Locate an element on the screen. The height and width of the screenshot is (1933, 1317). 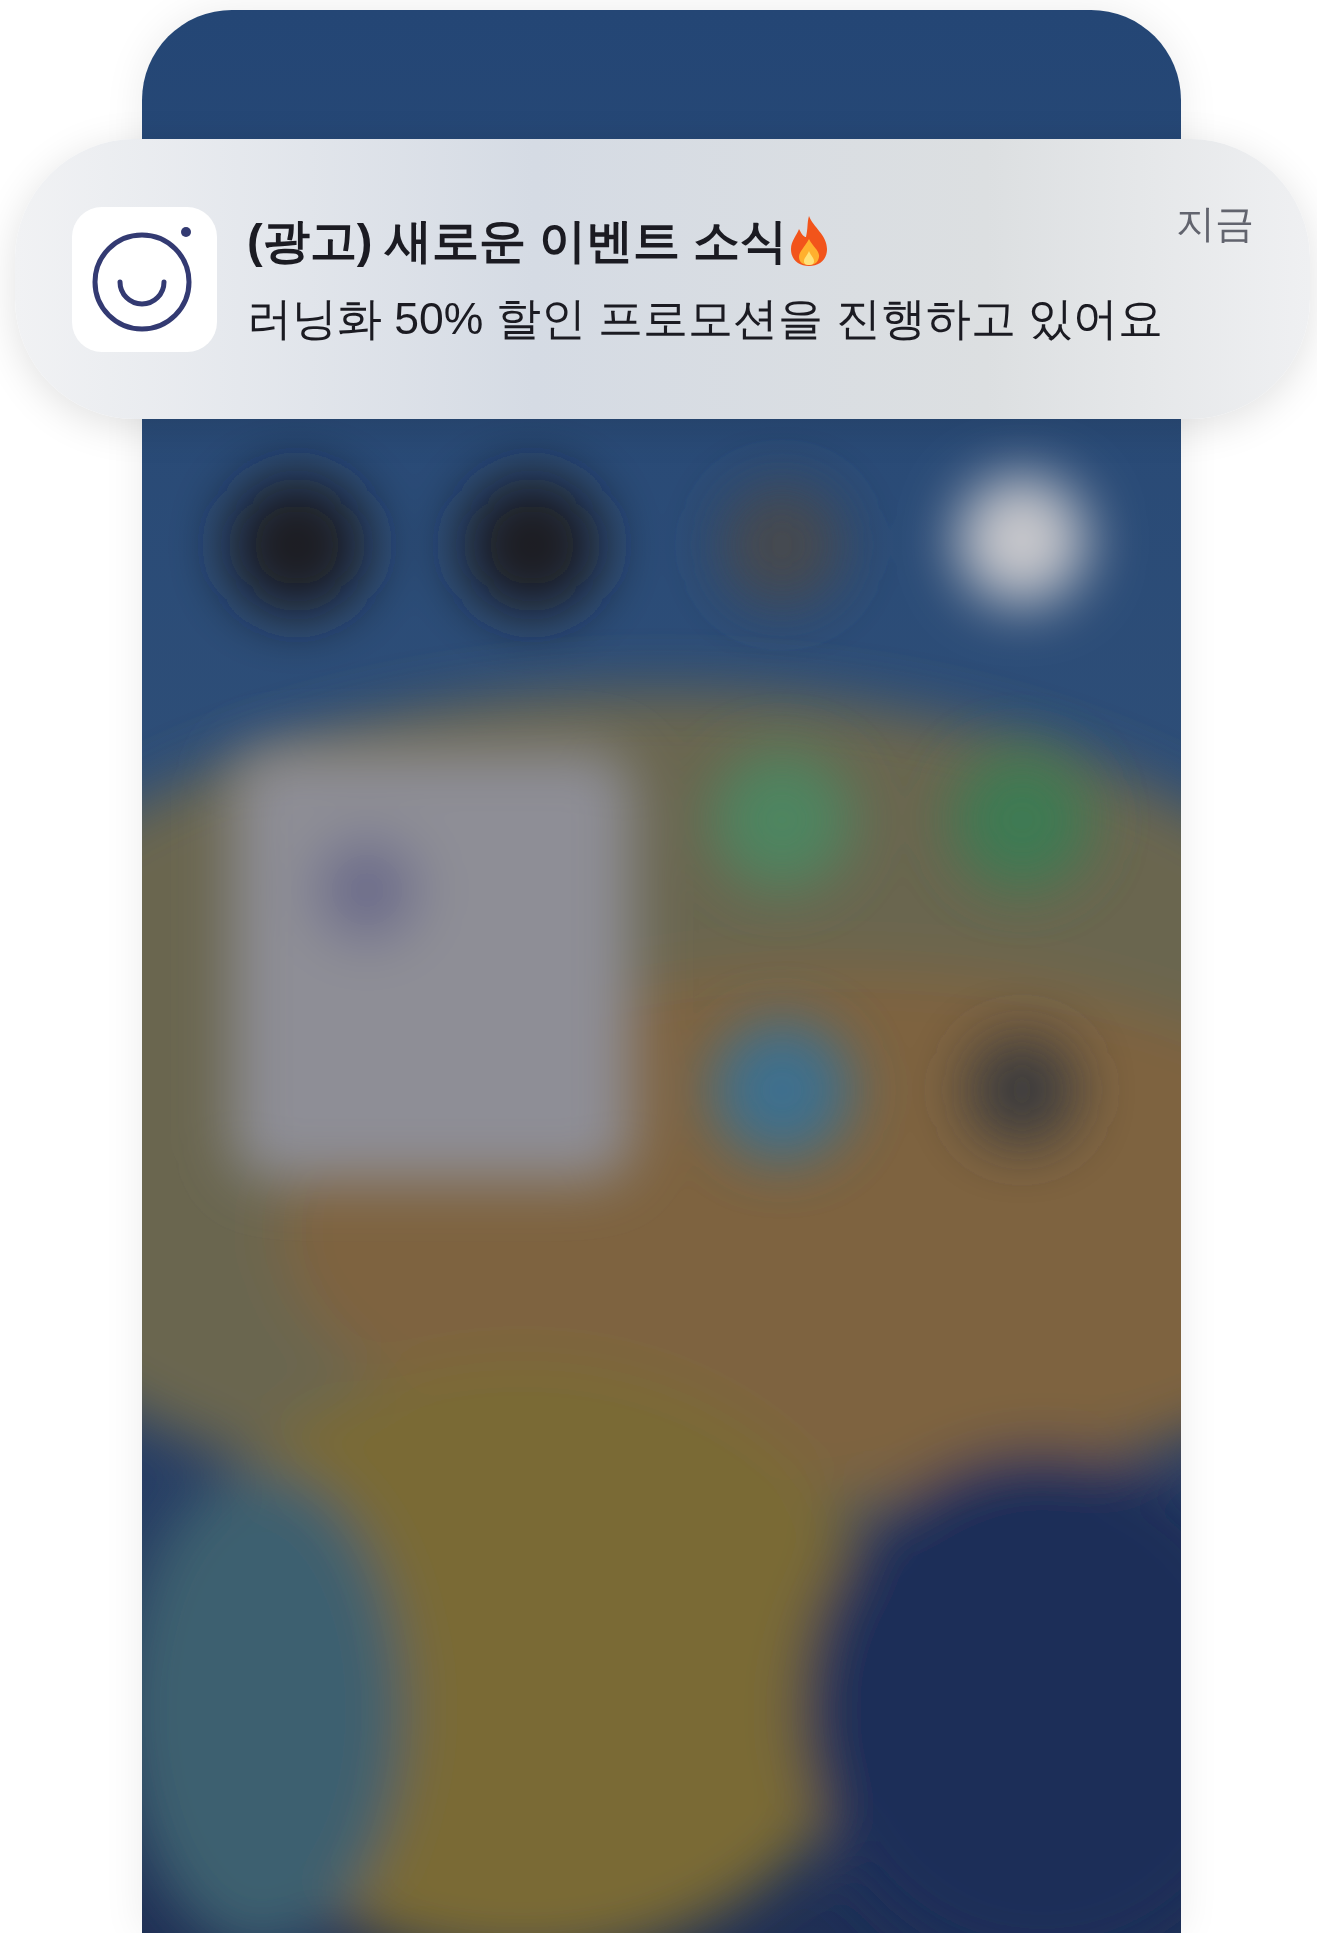
fire-icon is located at coordinates (809, 241).